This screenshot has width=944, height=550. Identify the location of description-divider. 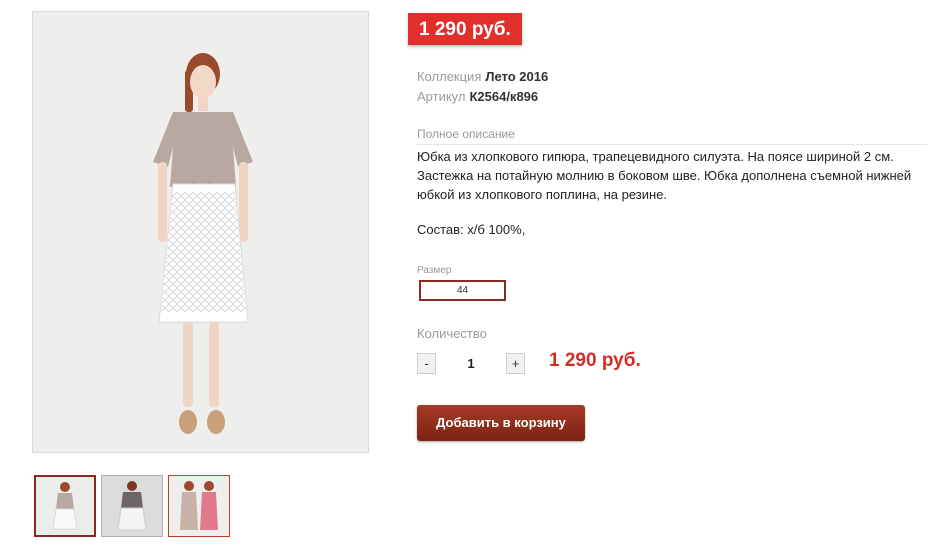
(672, 144).